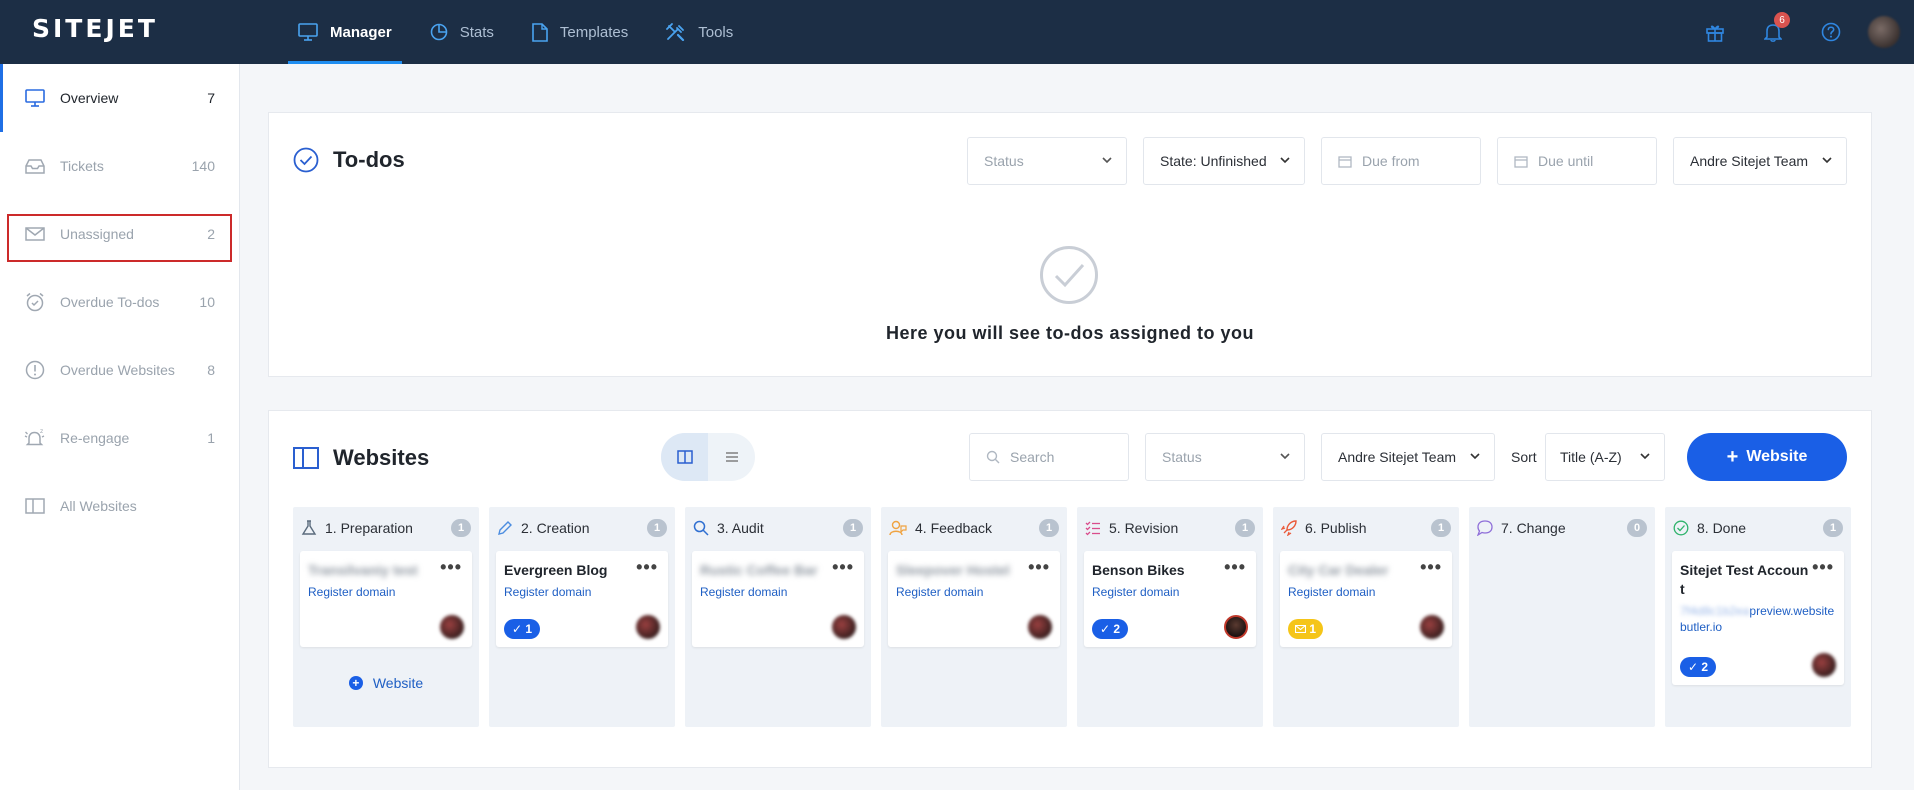  What do you see at coordinates (1117, 629) in the screenshot?
I see `todo-count: 2` at bounding box center [1117, 629].